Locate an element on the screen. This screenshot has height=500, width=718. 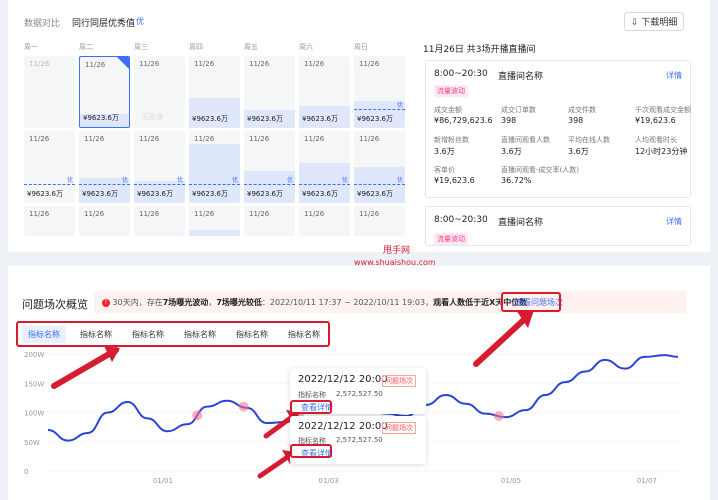
metric-label: 平均在线人数 is located at coordinates (589, 140).